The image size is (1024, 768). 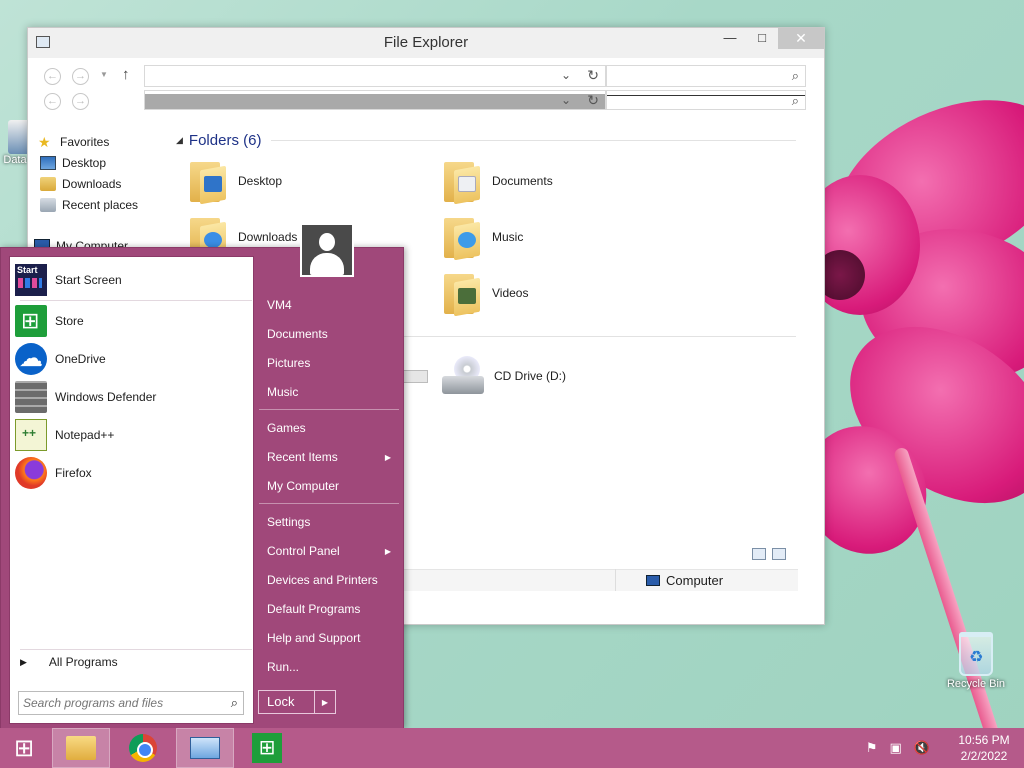 What do you see at coordinates (801, 38) in the screenshot?
I see `close-button: ✕` at bounding box center [801, 38].